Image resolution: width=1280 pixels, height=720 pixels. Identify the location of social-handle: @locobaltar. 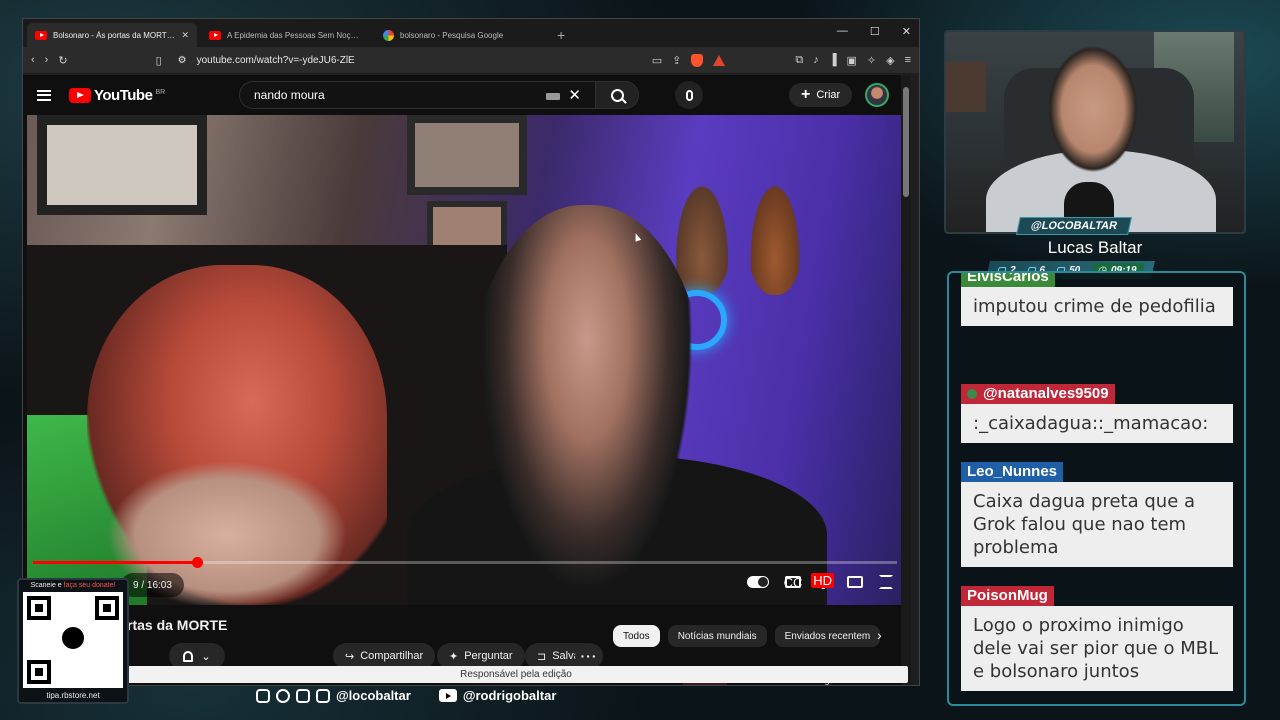
(373, 695).